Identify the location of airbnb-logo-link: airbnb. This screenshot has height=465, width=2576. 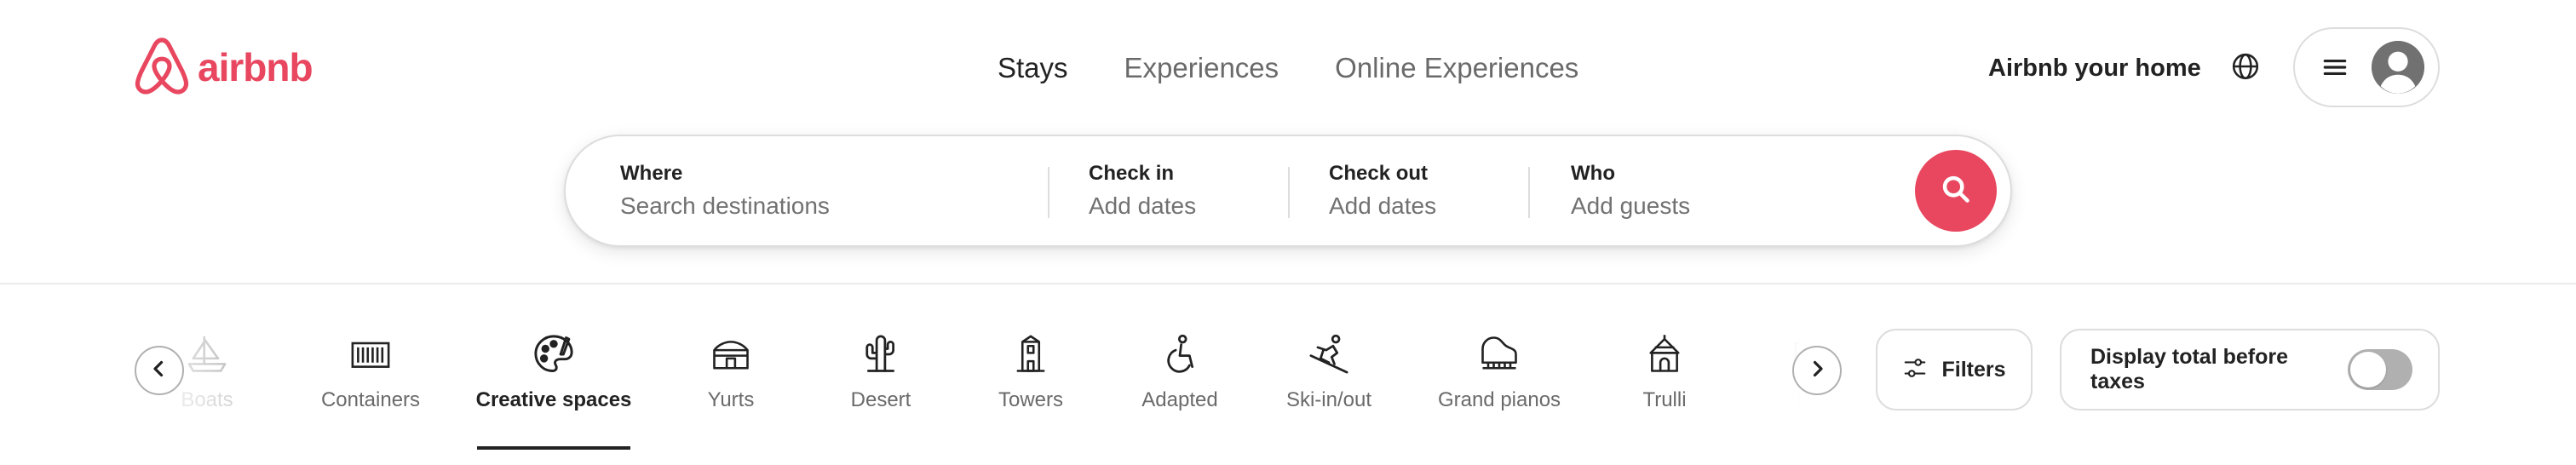
(224, 67).